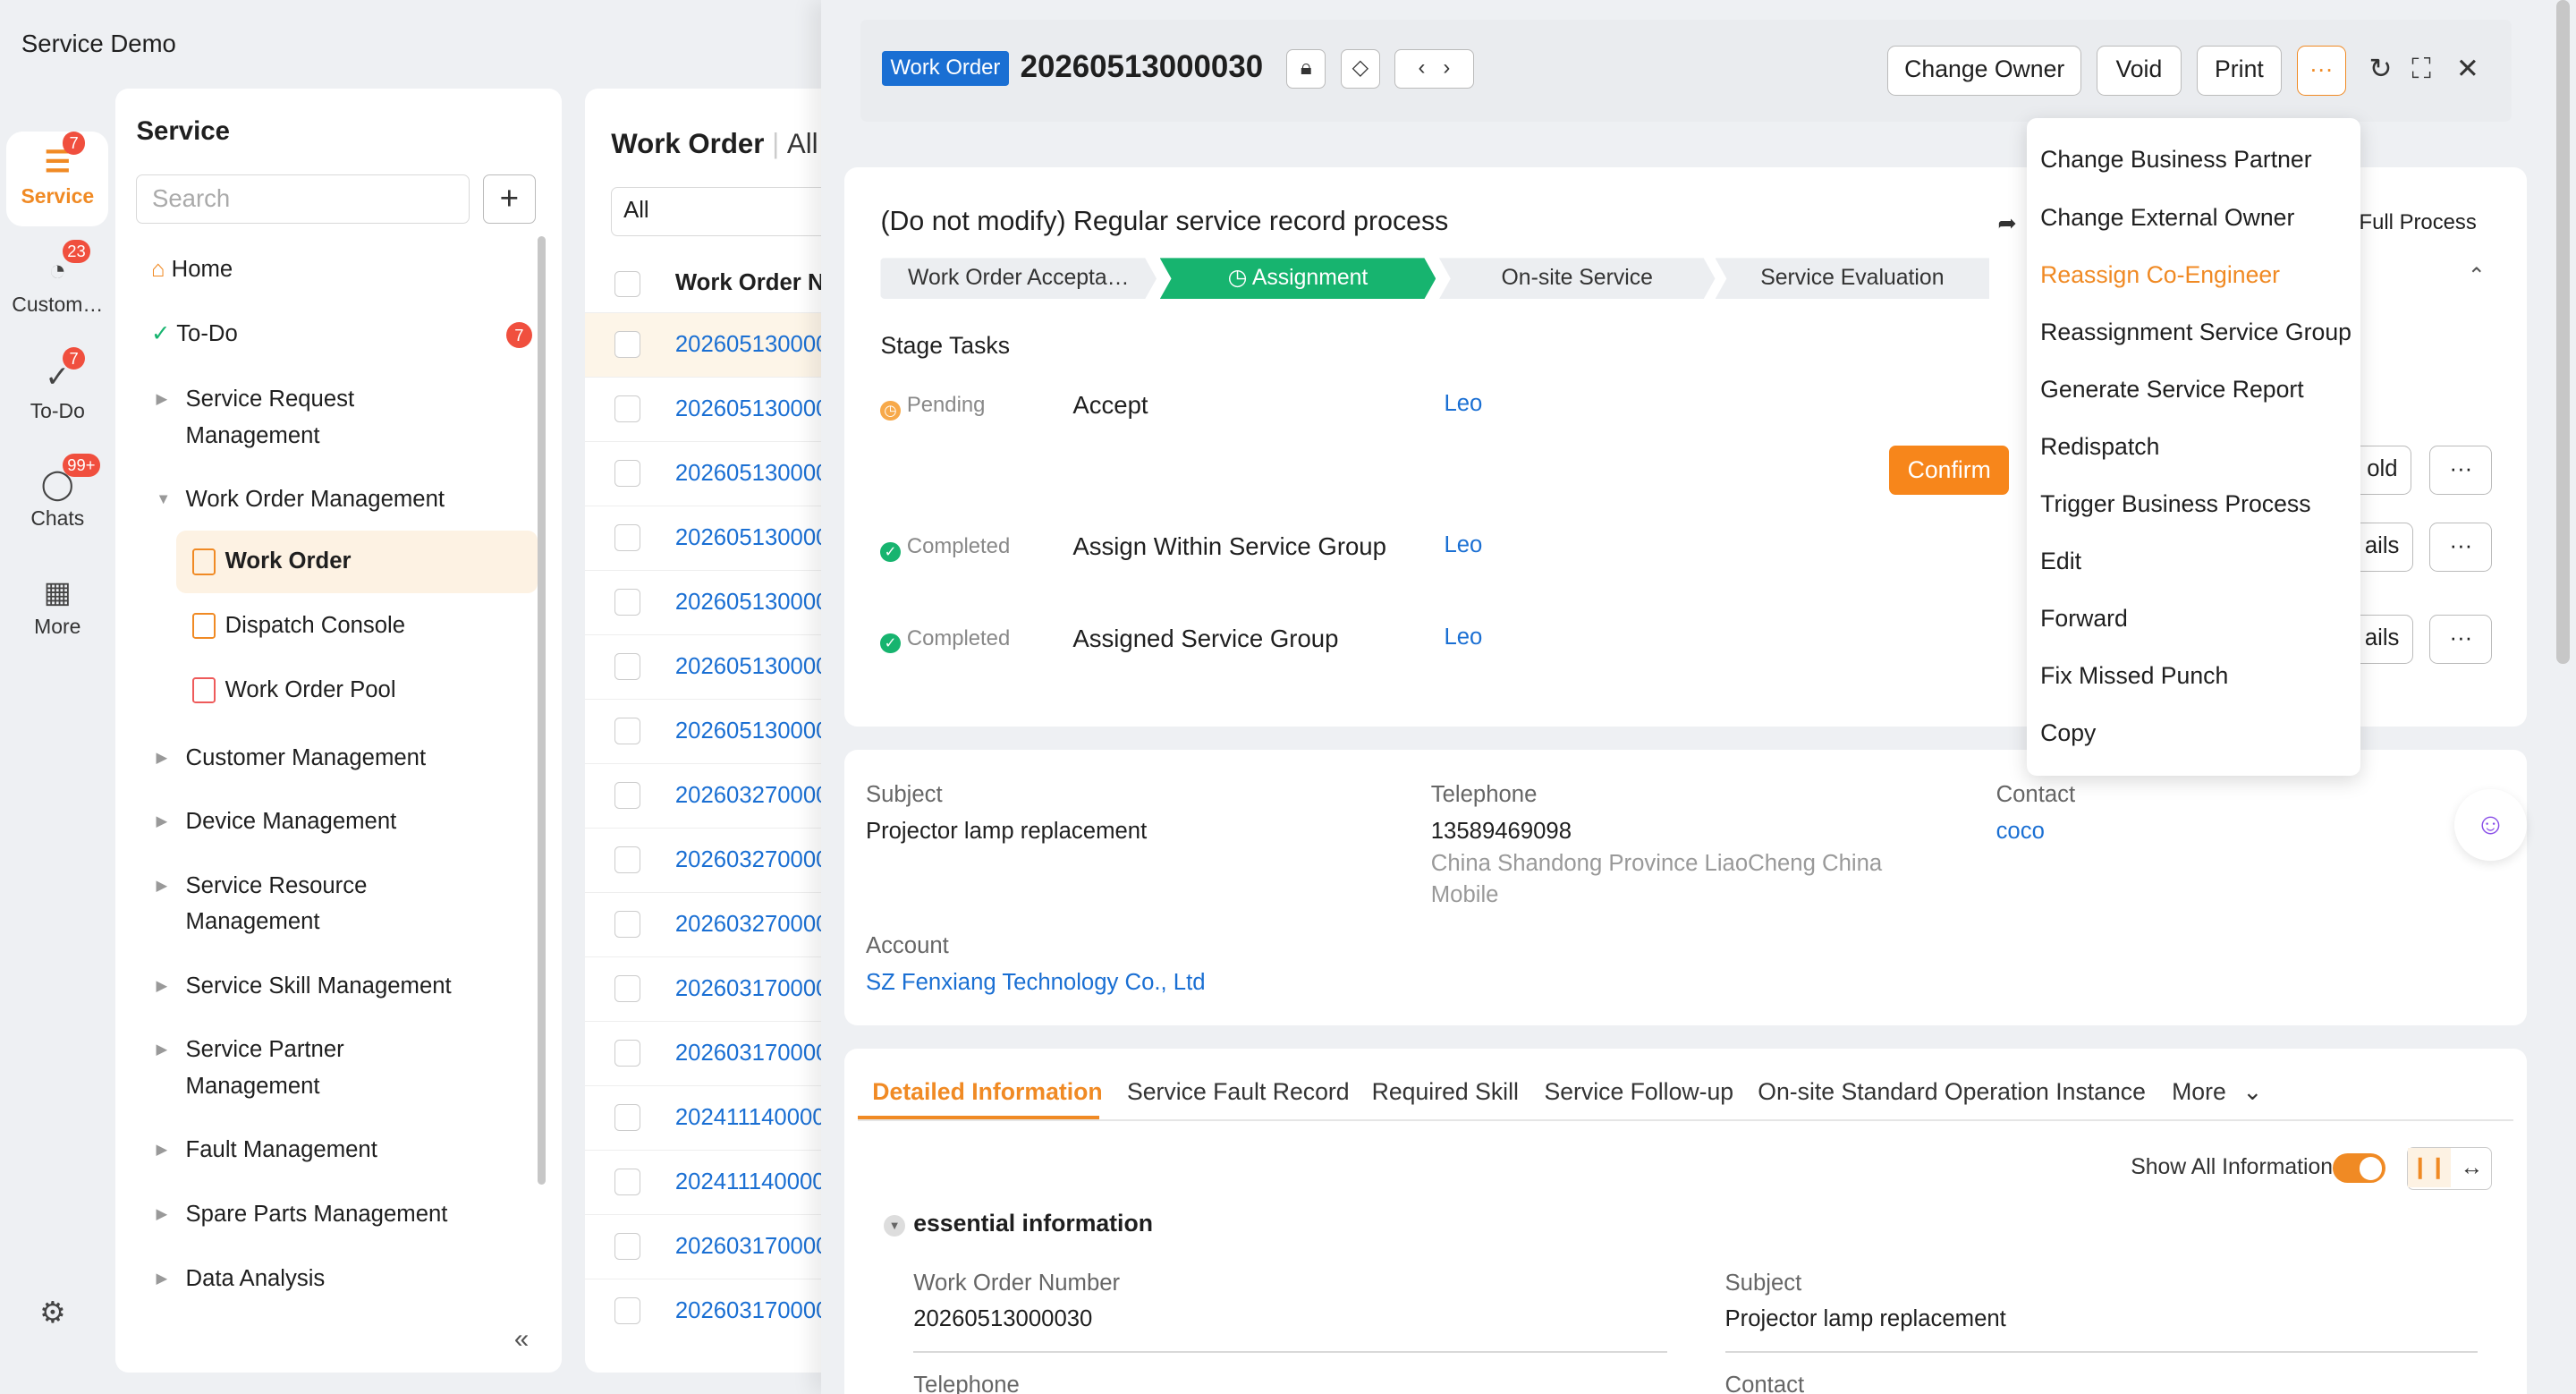 This screenshot has height=1394, width=2576. What do you see at coordinates (2429, 1168) in the screenshot?
I see `columns-icon: ❙❙` at bounding box center [2429, 1168].